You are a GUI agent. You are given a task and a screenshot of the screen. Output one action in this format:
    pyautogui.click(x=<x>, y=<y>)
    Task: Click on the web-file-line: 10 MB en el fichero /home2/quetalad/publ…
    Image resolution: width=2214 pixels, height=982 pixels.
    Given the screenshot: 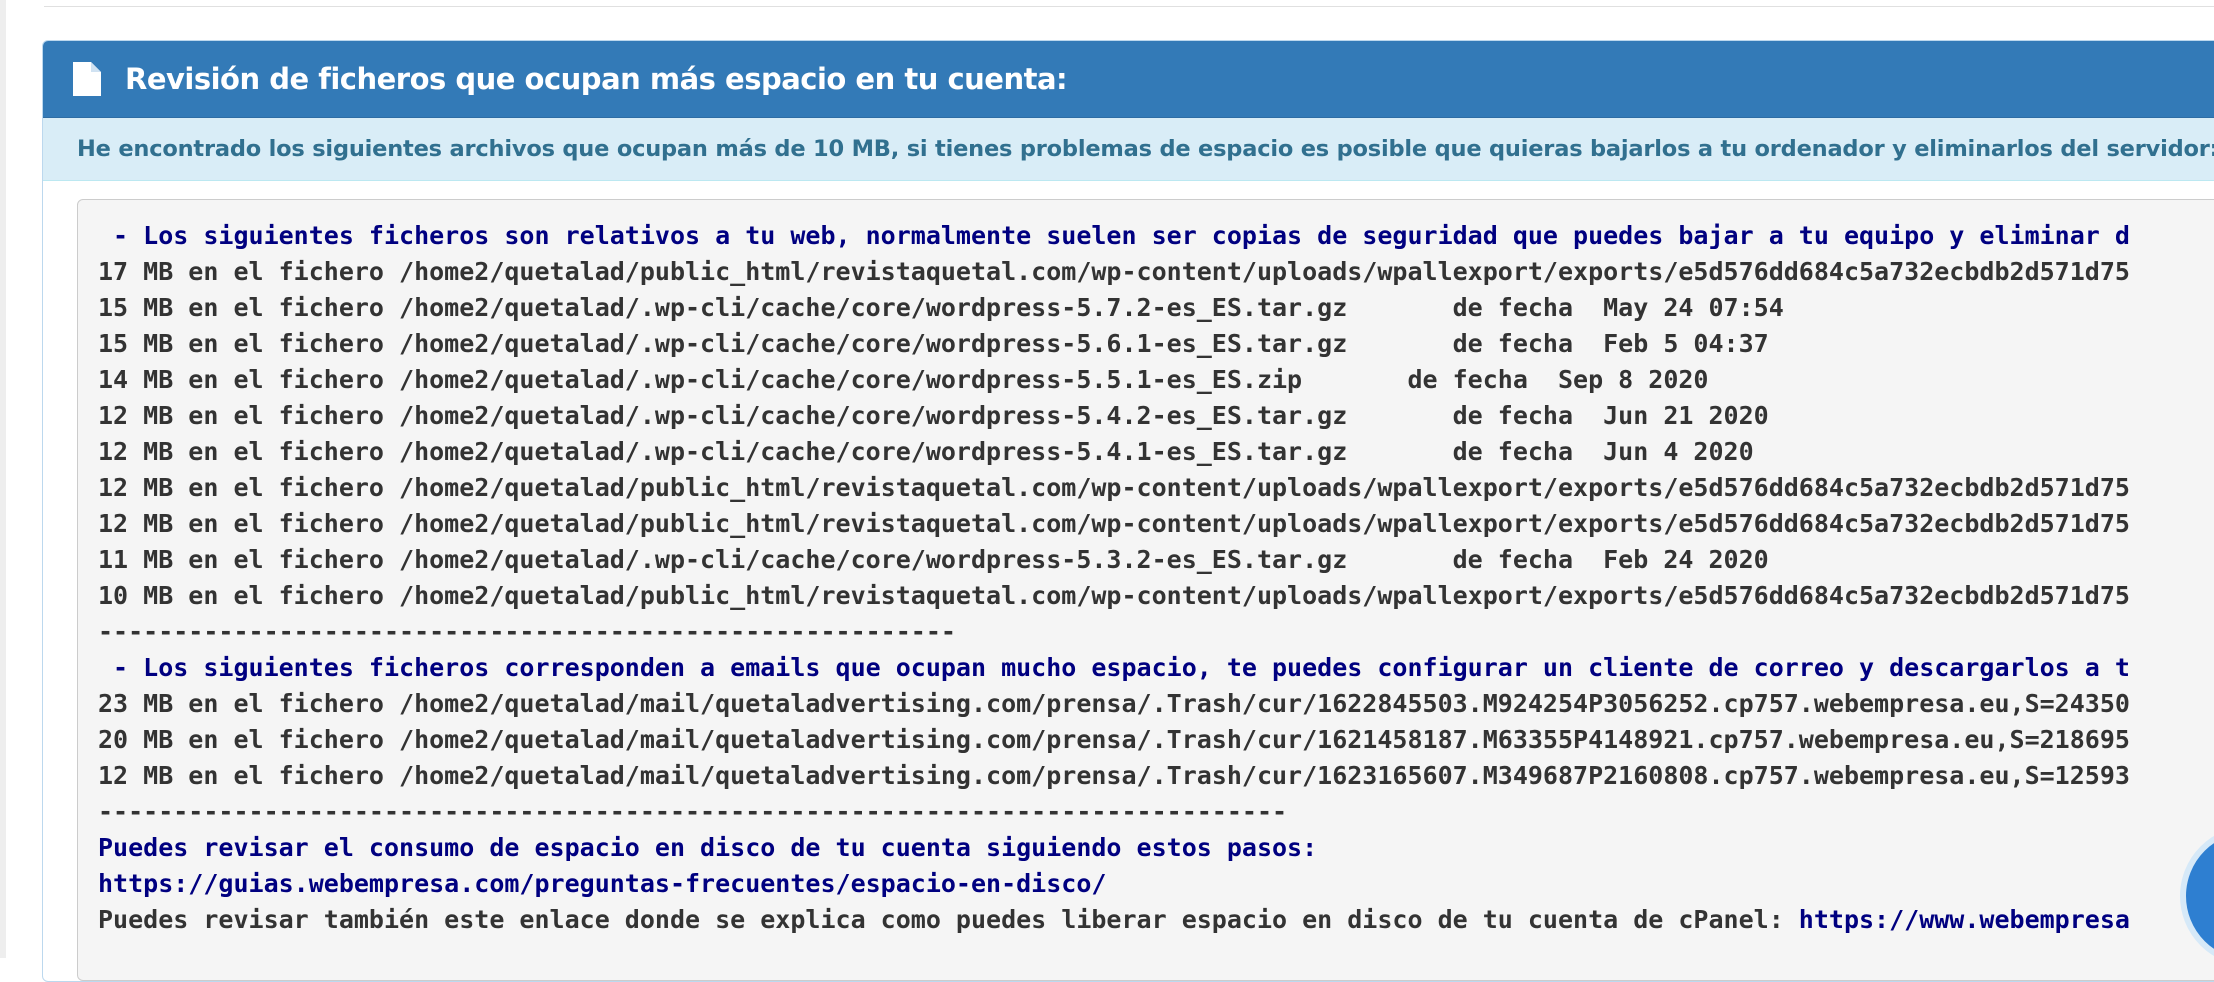 What is the action you would take?
    pyautogui.click(x=1114, y=595)
    